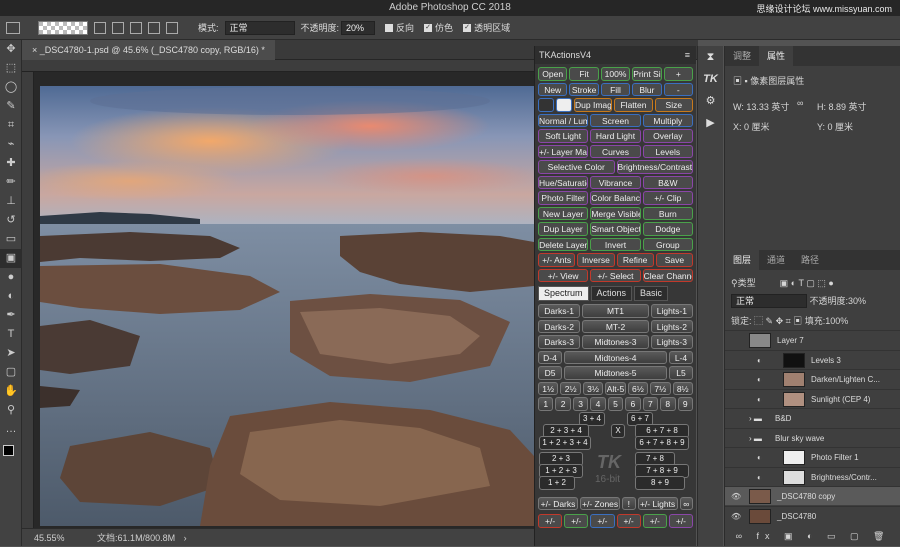 This screenshot has width=900, height=547. I want to click on tk-button: Dup Image, so click(593, 105).